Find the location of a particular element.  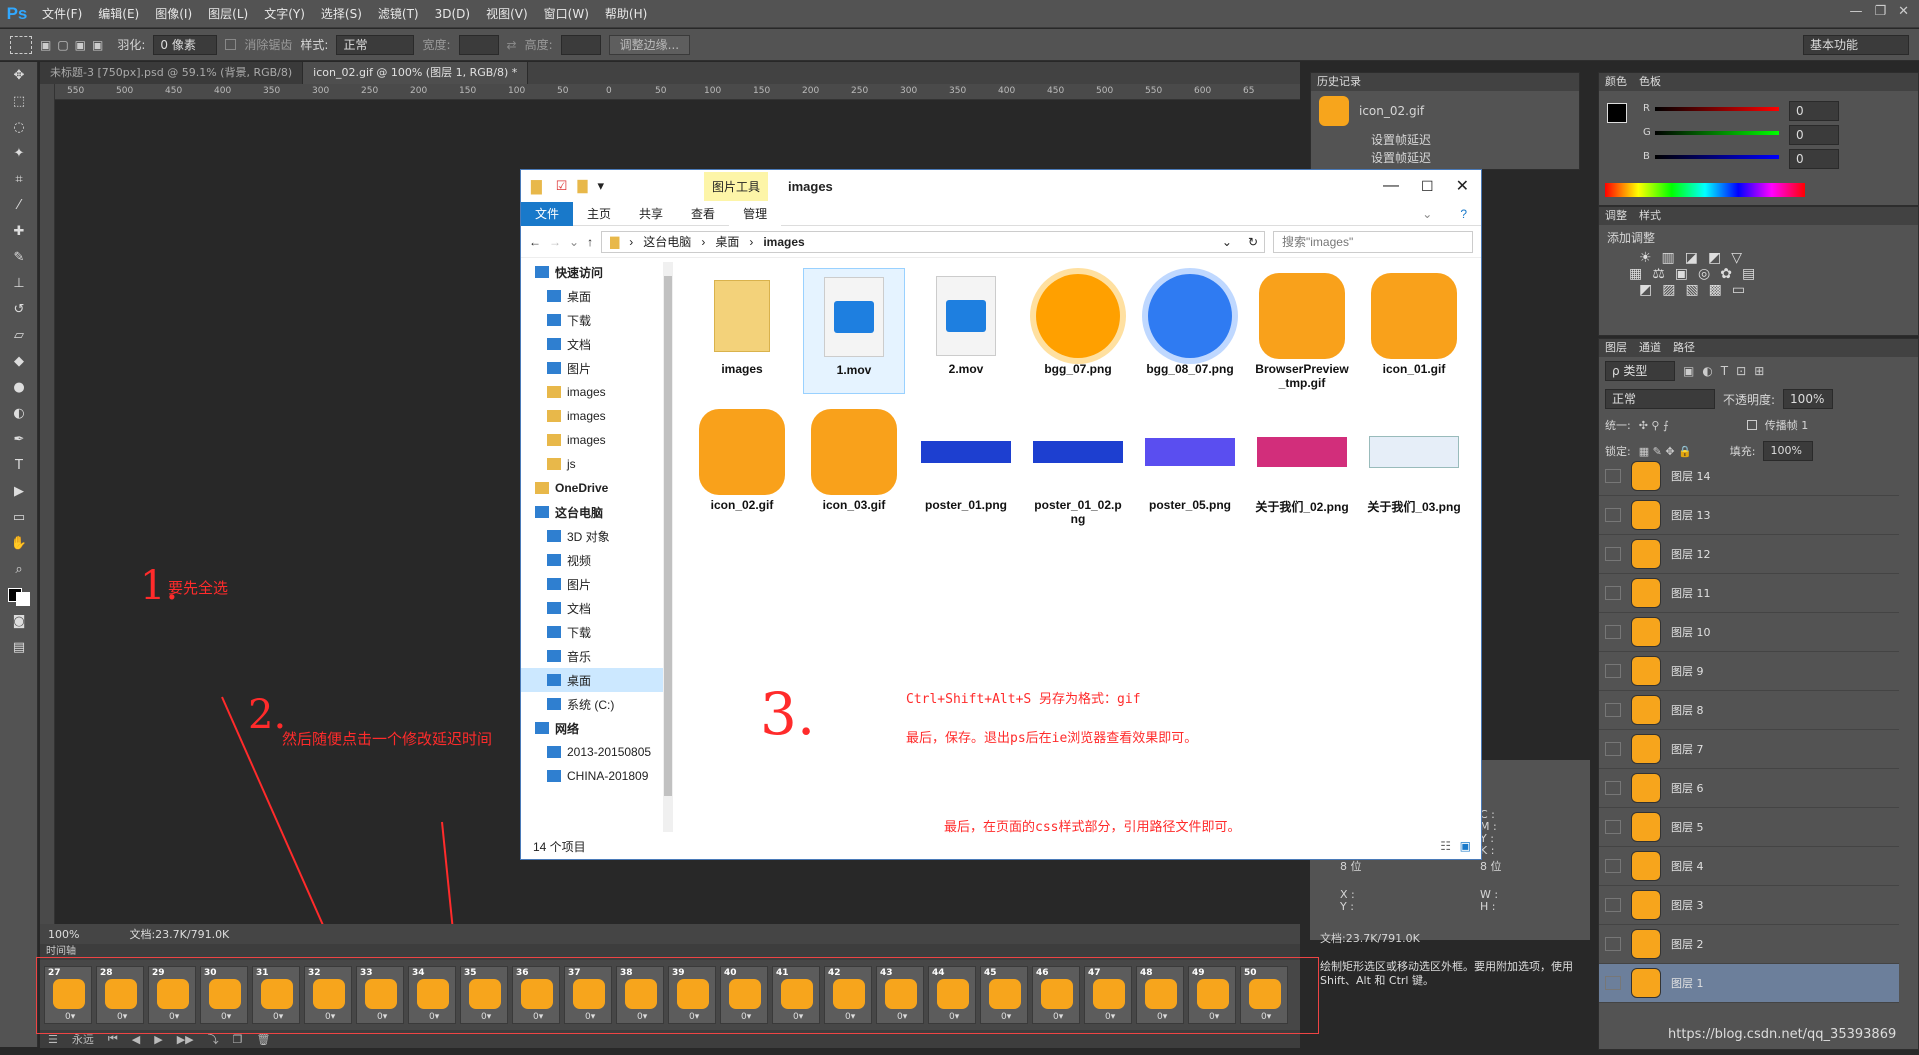

first-frame-icon: ⏮ is located at coordinates (113, 1039).